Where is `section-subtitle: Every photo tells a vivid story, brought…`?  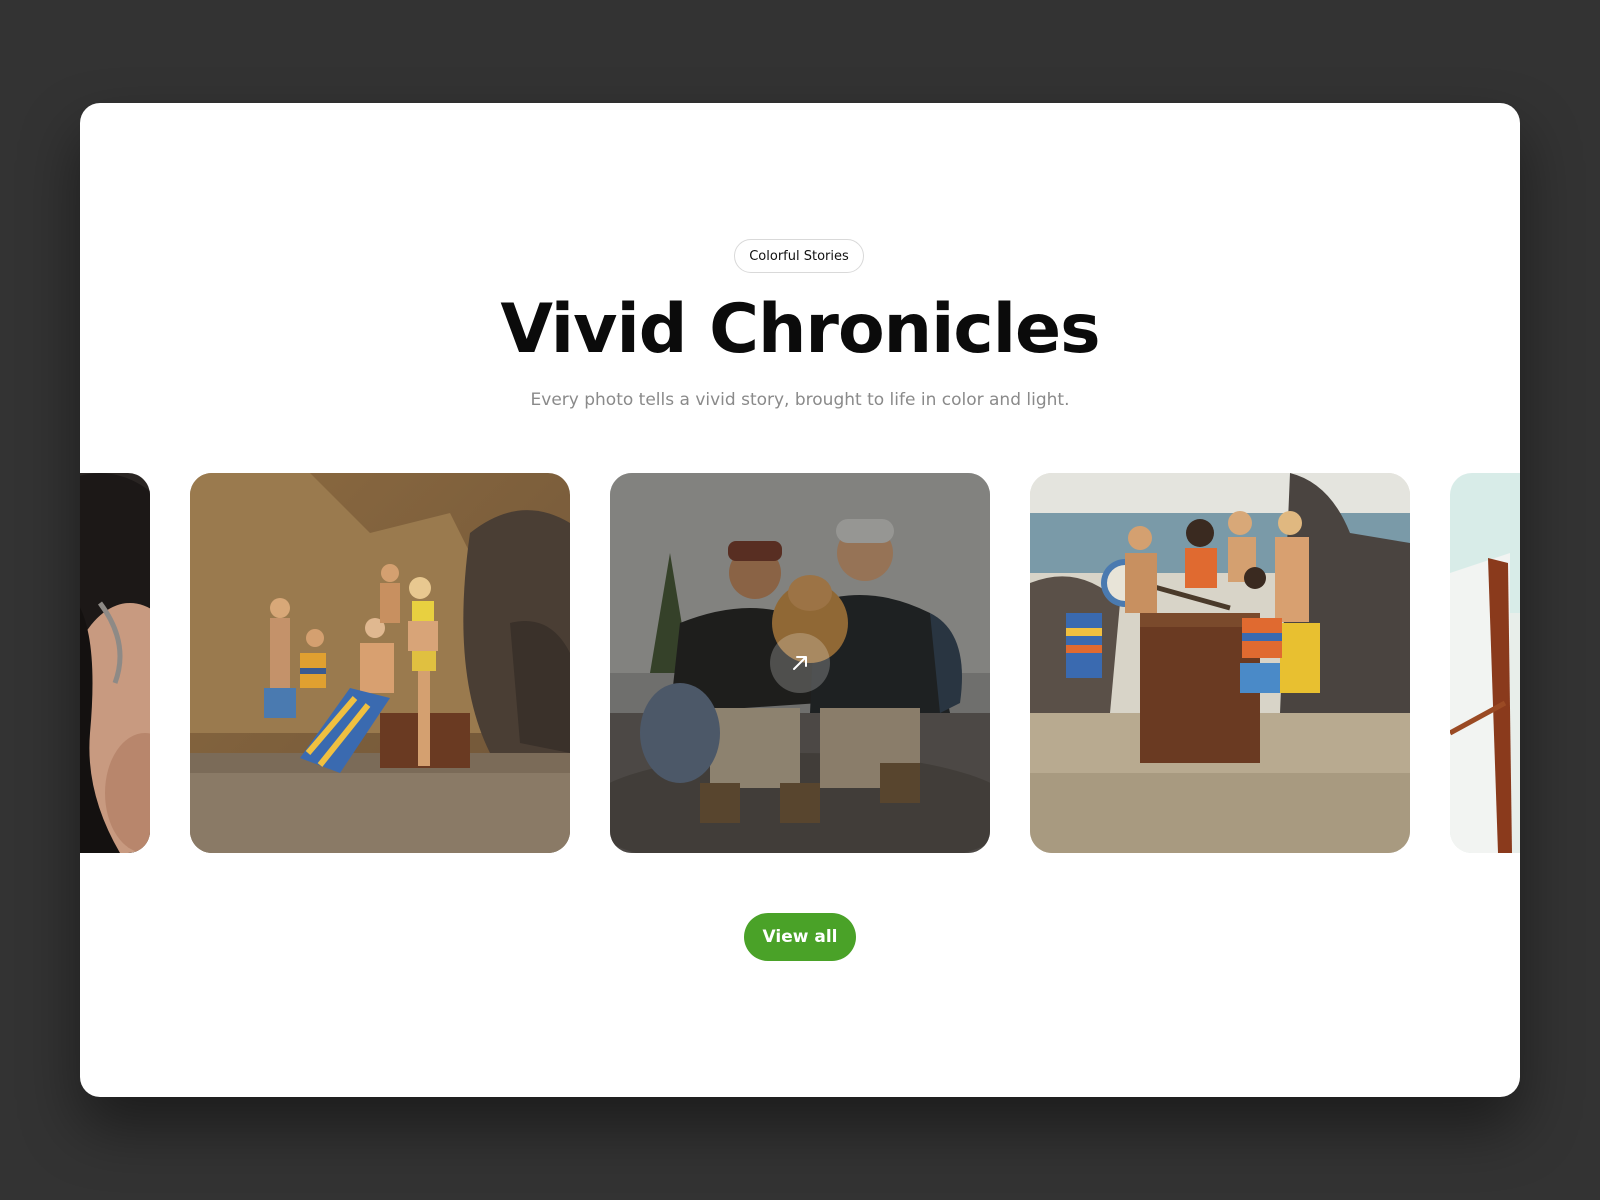
section-subtitle: Every photo tells a vivid story, brought… is located at coordinates (800, 400).